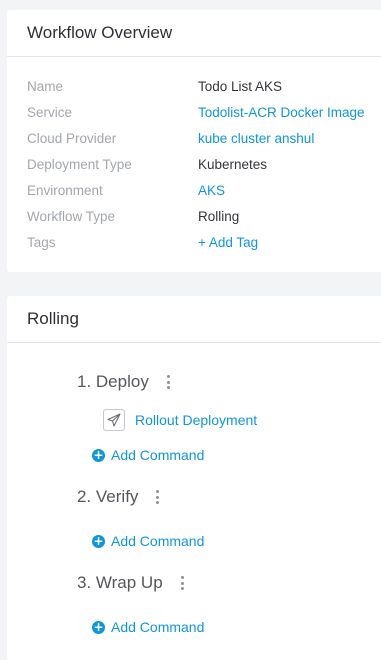  I want to click on detail-label: Cloud Provider, so click(72, 138).